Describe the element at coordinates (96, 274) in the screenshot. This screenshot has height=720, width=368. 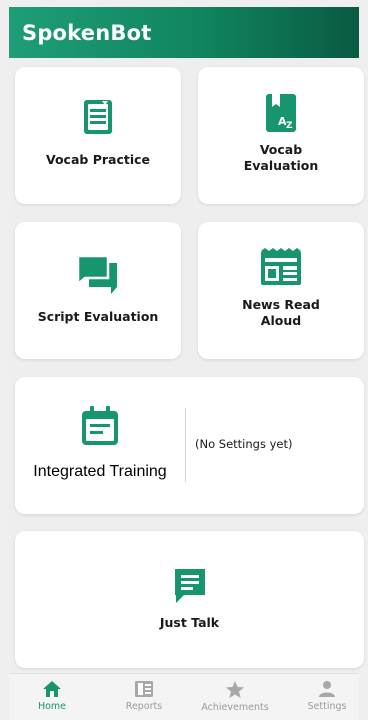
I see `chat-bubbles-icon` at that location.